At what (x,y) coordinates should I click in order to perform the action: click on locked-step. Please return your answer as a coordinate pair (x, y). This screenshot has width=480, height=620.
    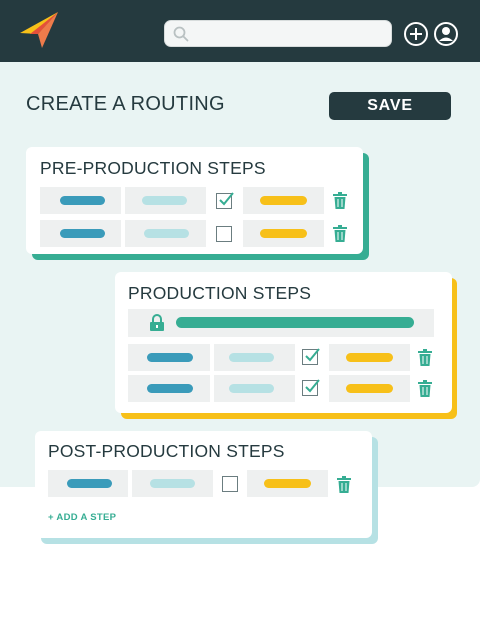
    Looking at the image, I should click on (281, 323).